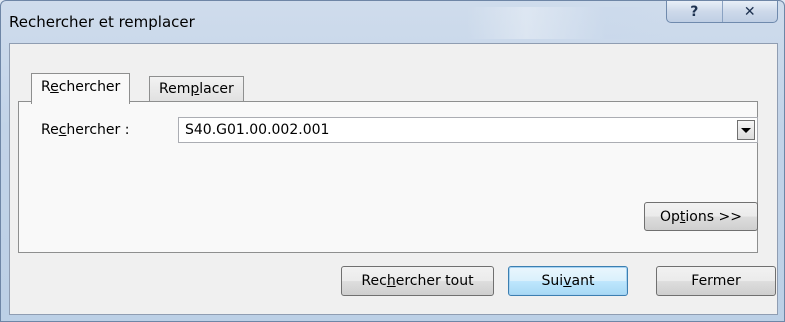 This screenshot has width=785, height=322. I want to click on options-label: ions >>, so click(713, 216).